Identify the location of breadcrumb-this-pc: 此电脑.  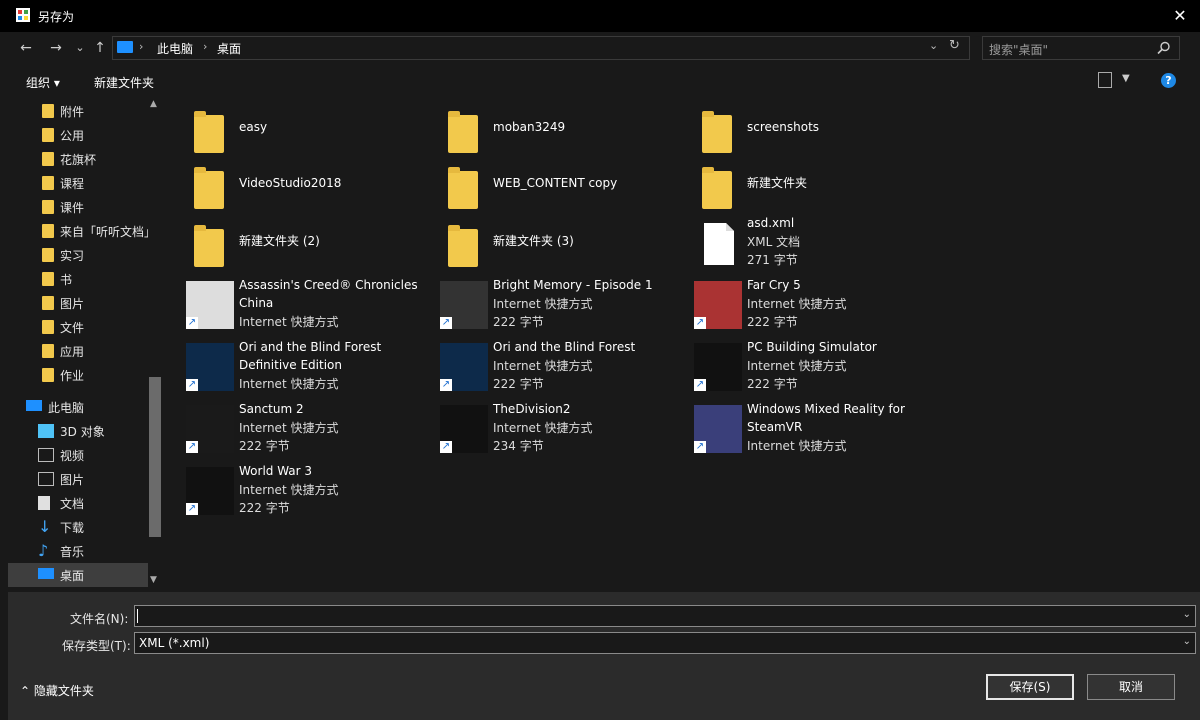
(175, 48).